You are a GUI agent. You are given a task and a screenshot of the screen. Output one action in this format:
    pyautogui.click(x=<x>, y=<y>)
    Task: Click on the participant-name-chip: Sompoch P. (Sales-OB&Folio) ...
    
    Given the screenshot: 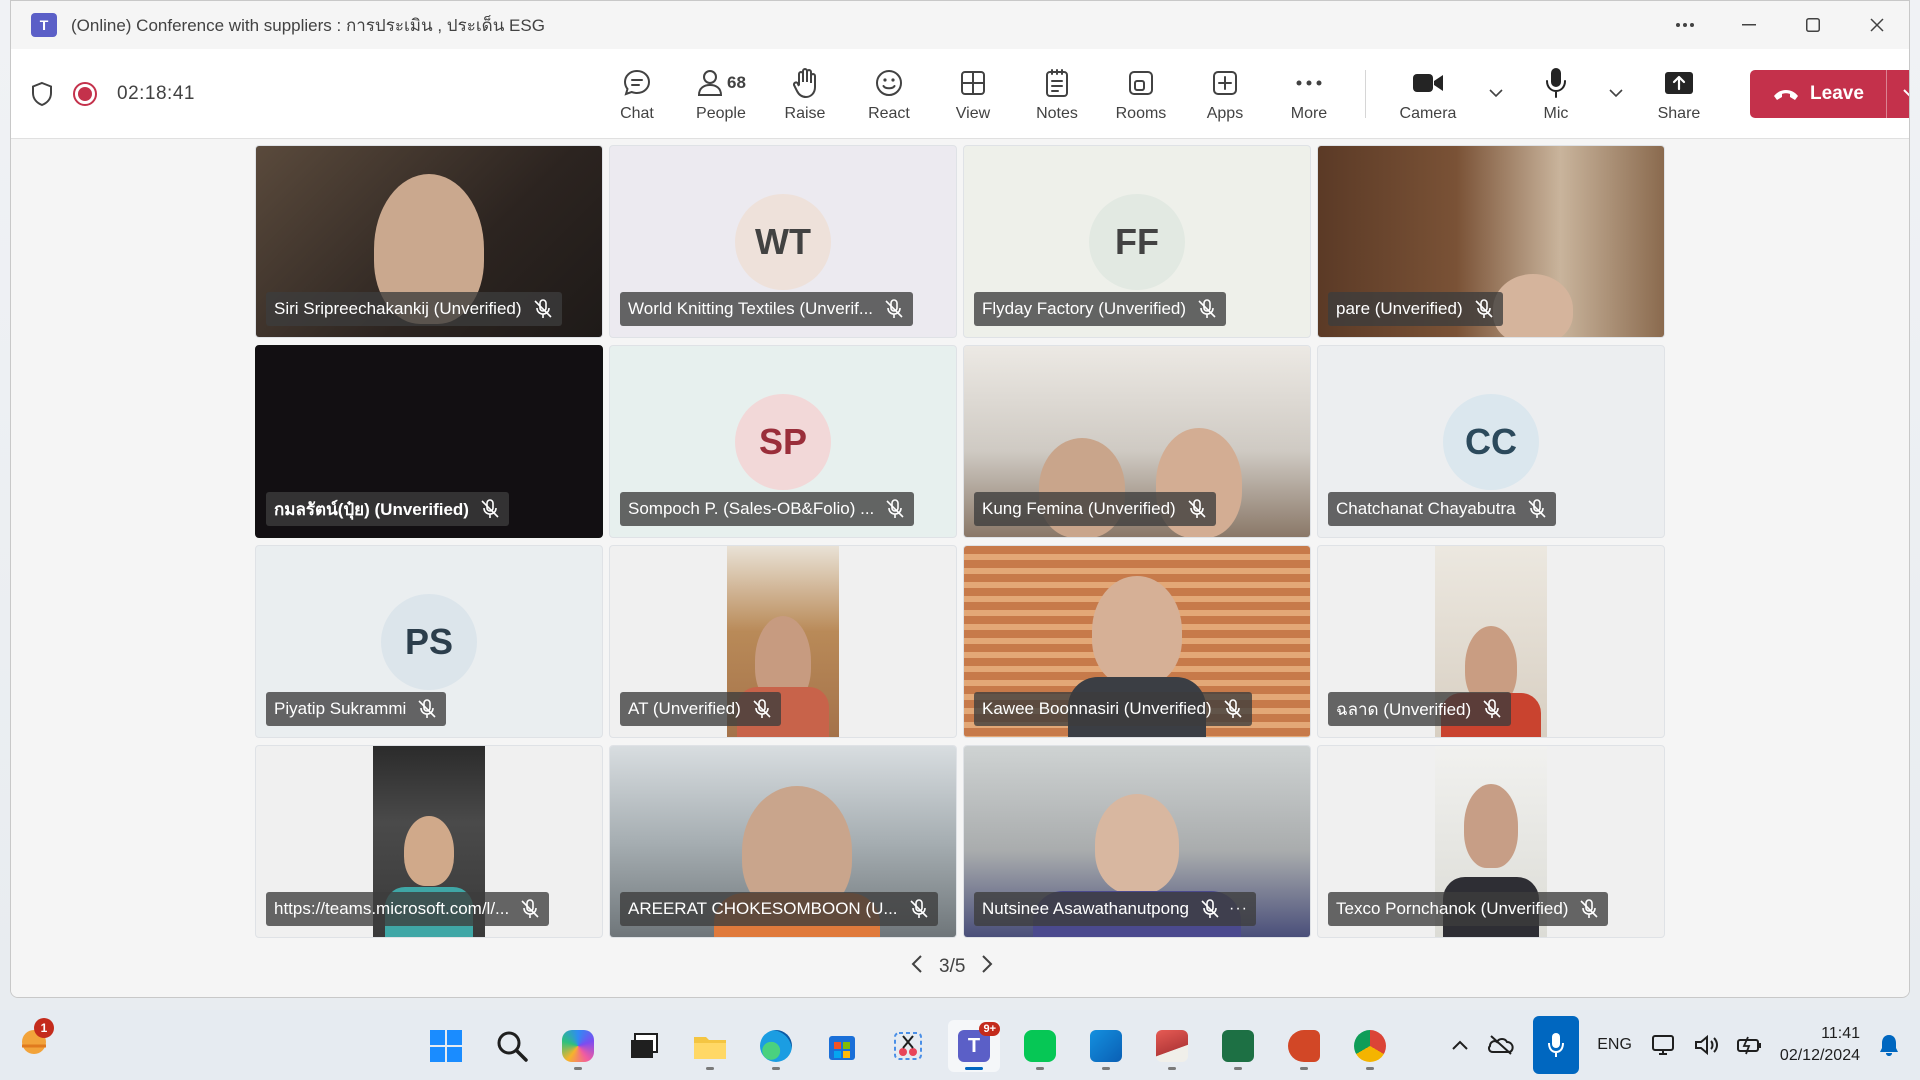 What is the action you would take?
    pyautogui.click(x=767, y=509)
    